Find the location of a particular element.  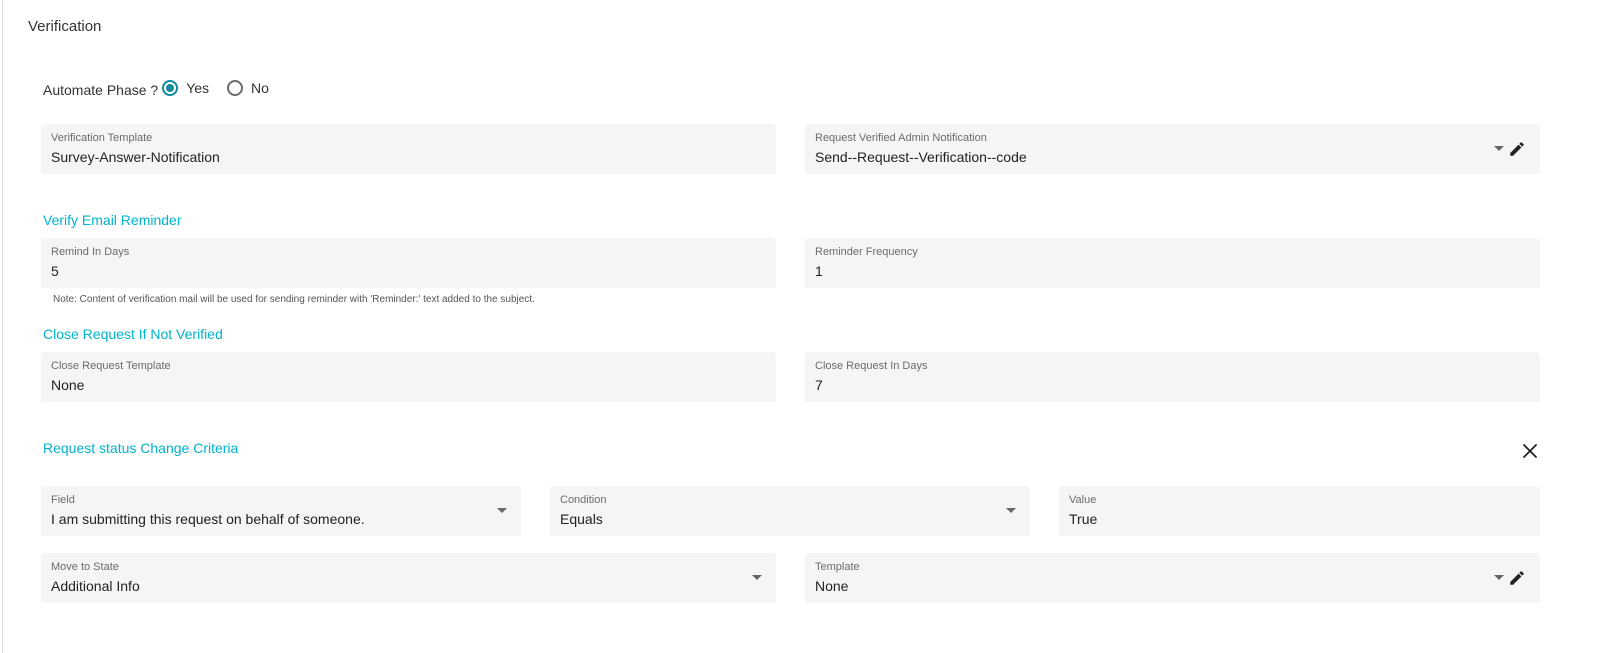

field-value: Send--Request--Verification--code is located at coordinates (921, 157).